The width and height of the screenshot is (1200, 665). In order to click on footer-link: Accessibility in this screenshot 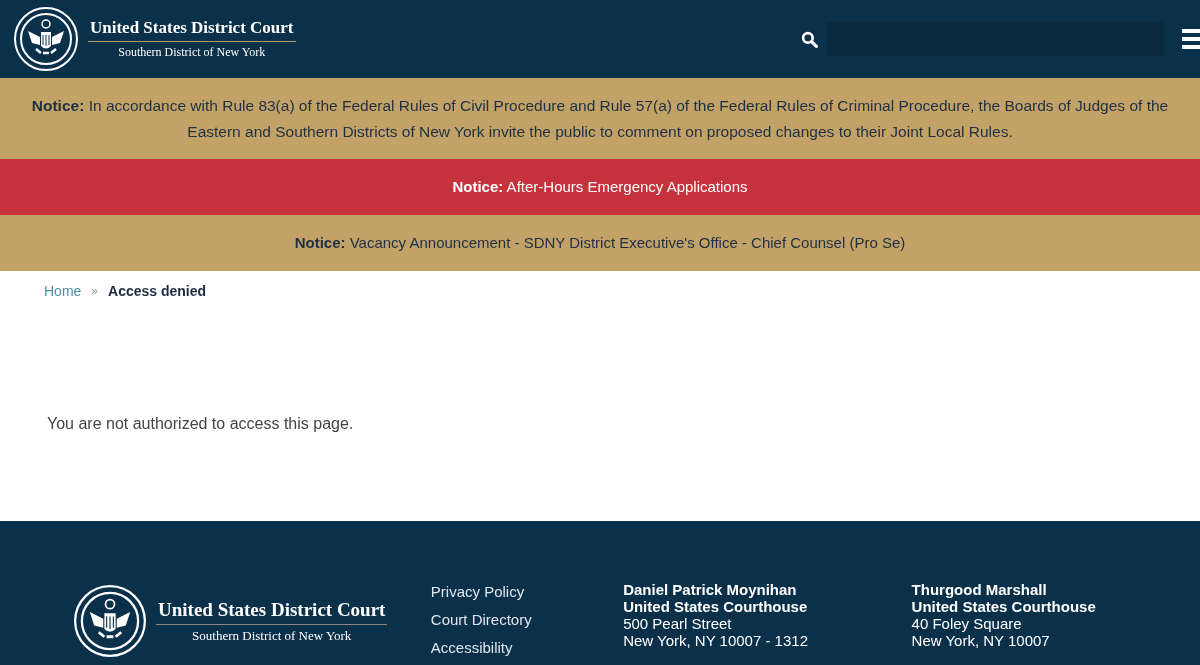, I will do `click(527, 647)`.